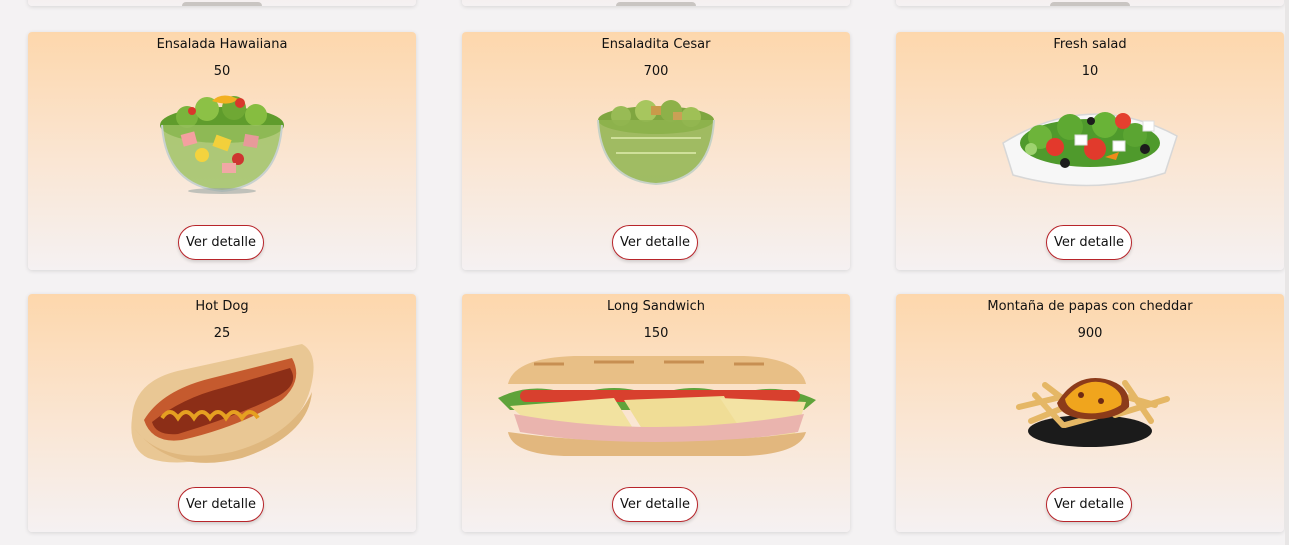 The width and height of the screenshot is (1289, 545). I want to click on product-price: 10, so click(1090, 71).